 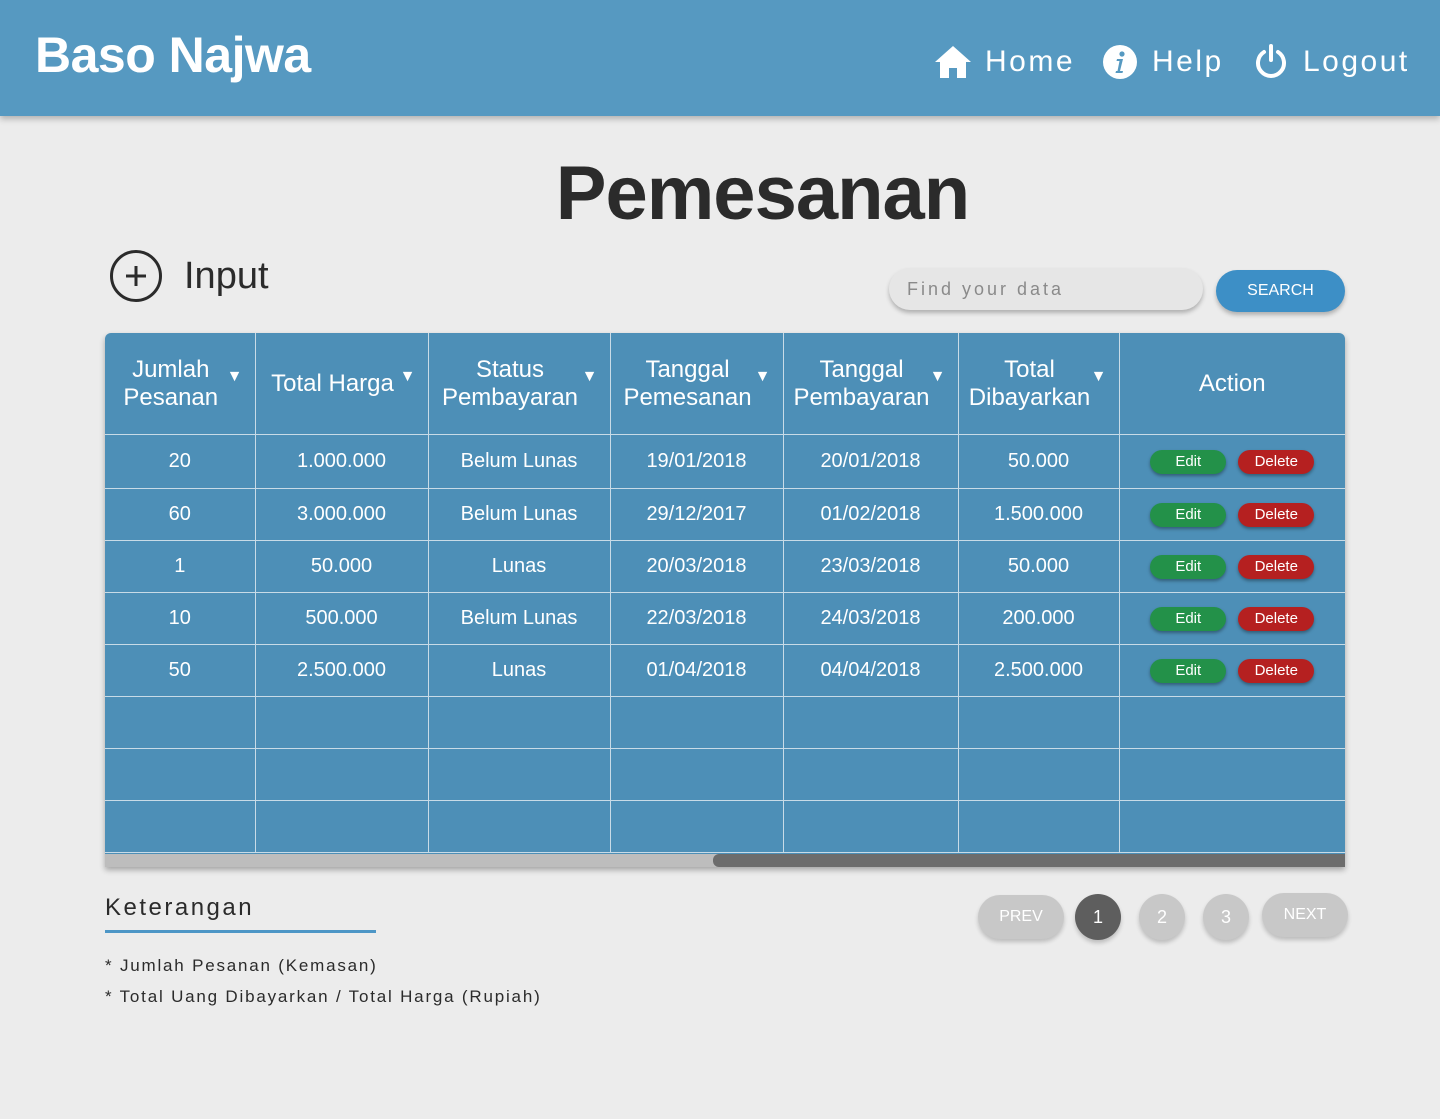 I want to click on keterangan-note: * Jumlah Pesanan (Kemasan), so click(x=241, y=965).